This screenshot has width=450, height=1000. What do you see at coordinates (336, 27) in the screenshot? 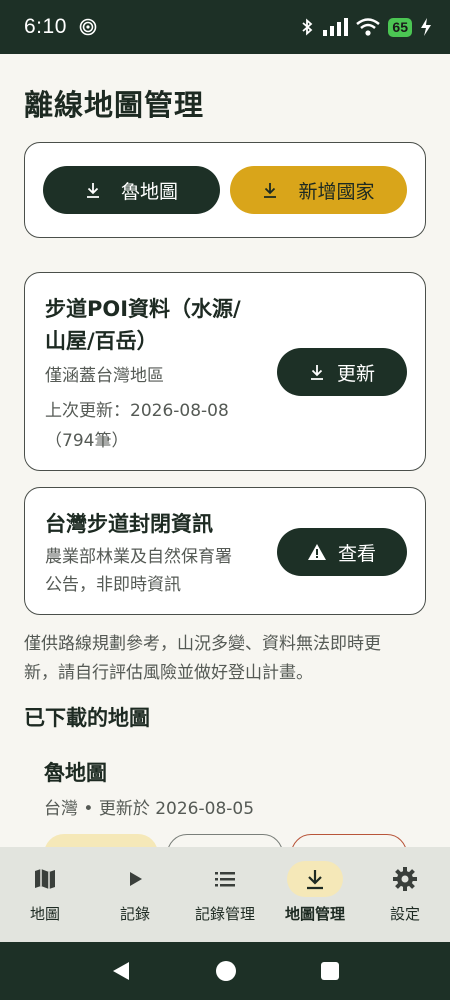
I see `signal-icon` at bounding box center [336, 27].